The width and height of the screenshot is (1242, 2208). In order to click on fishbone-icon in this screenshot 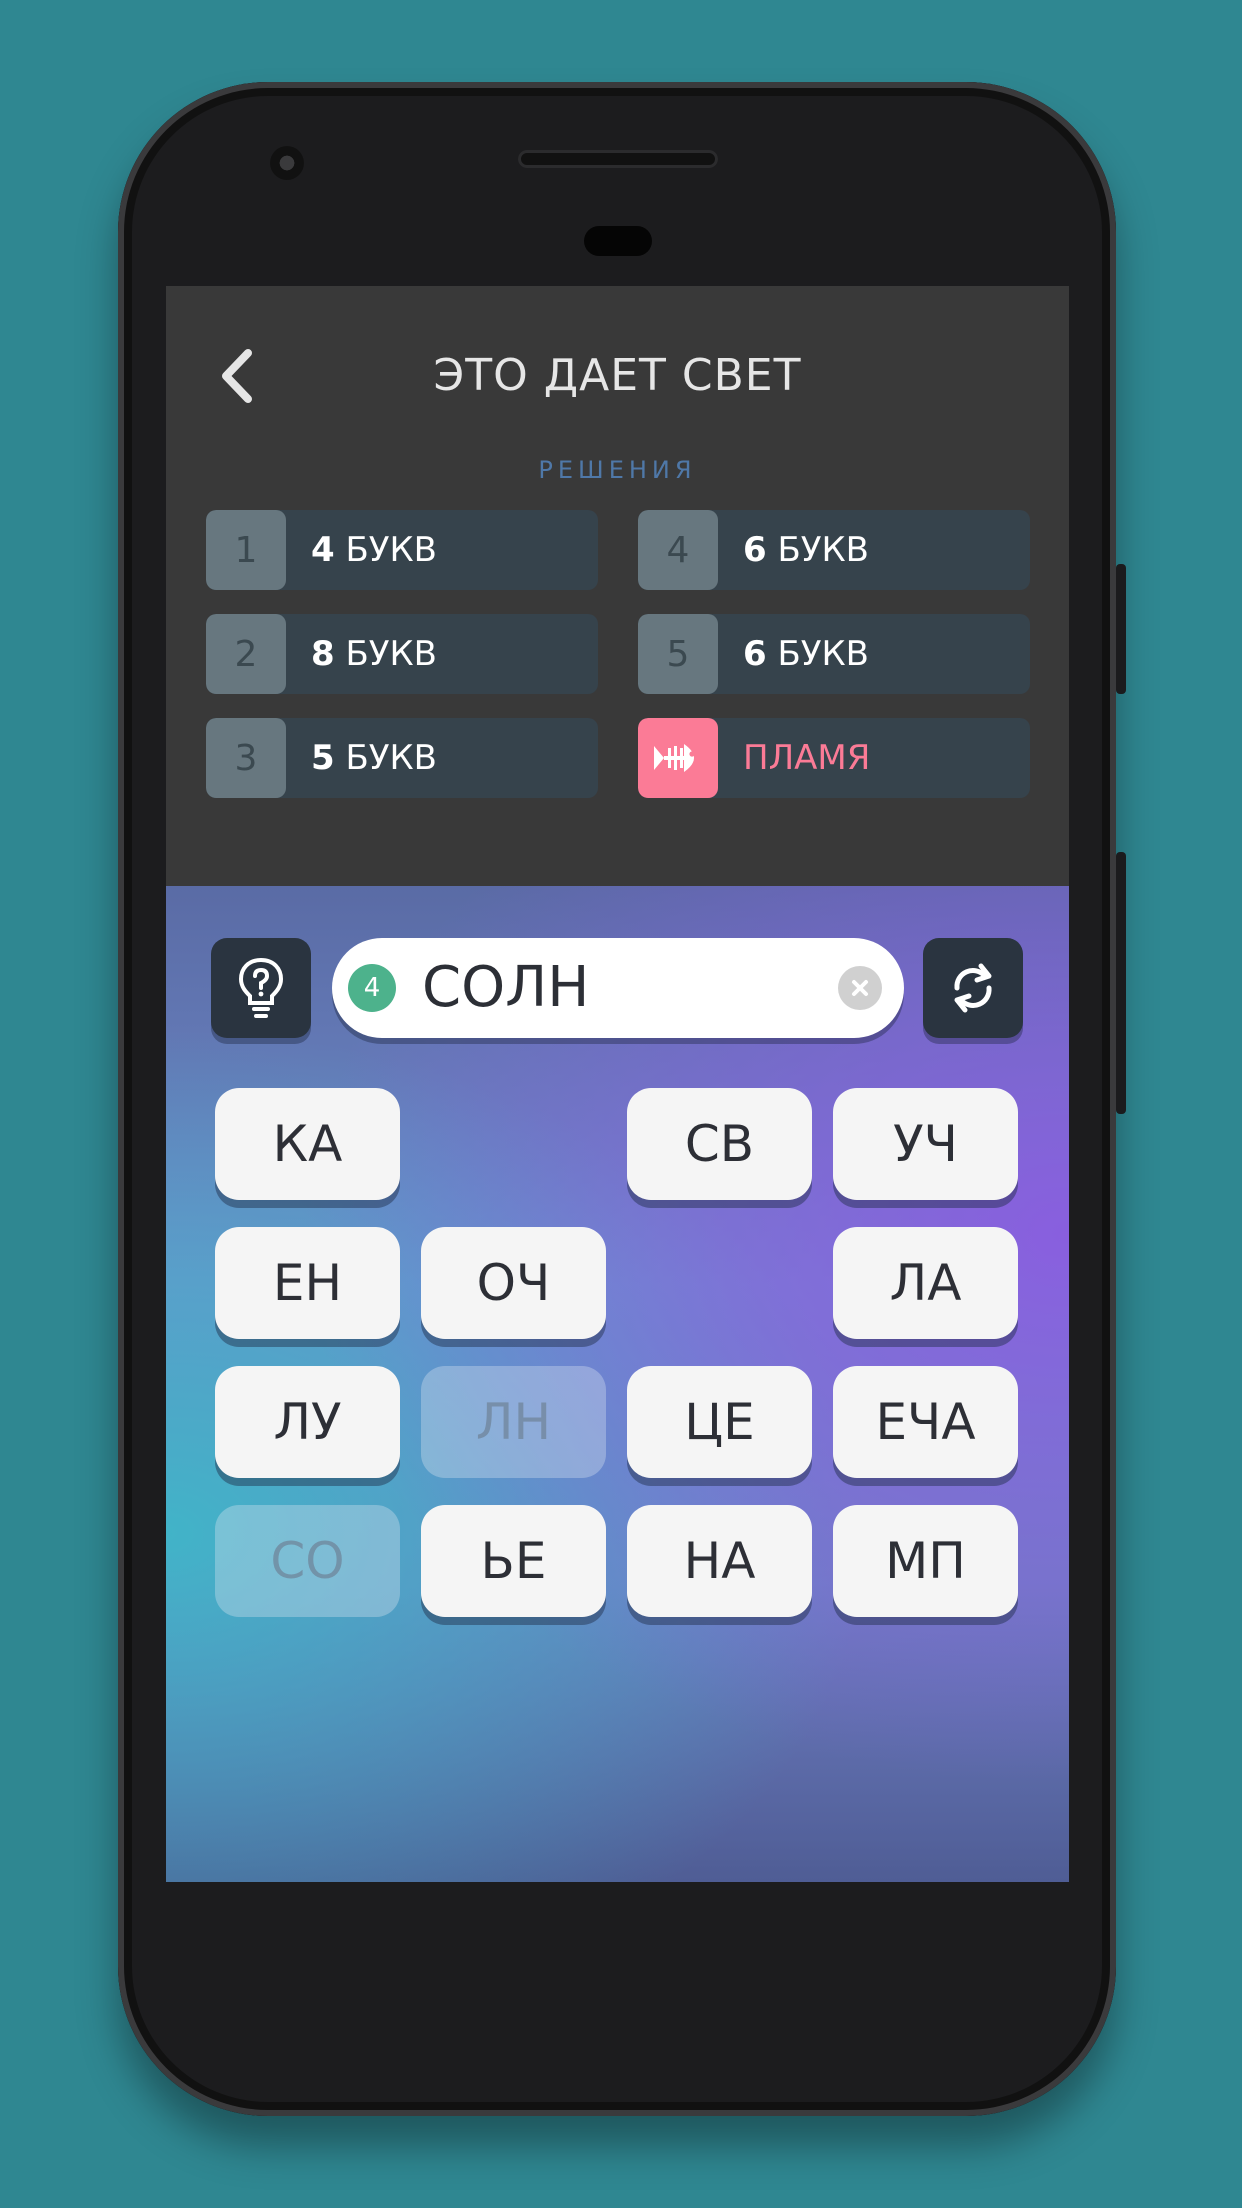, I will do `click(678, 758)`.